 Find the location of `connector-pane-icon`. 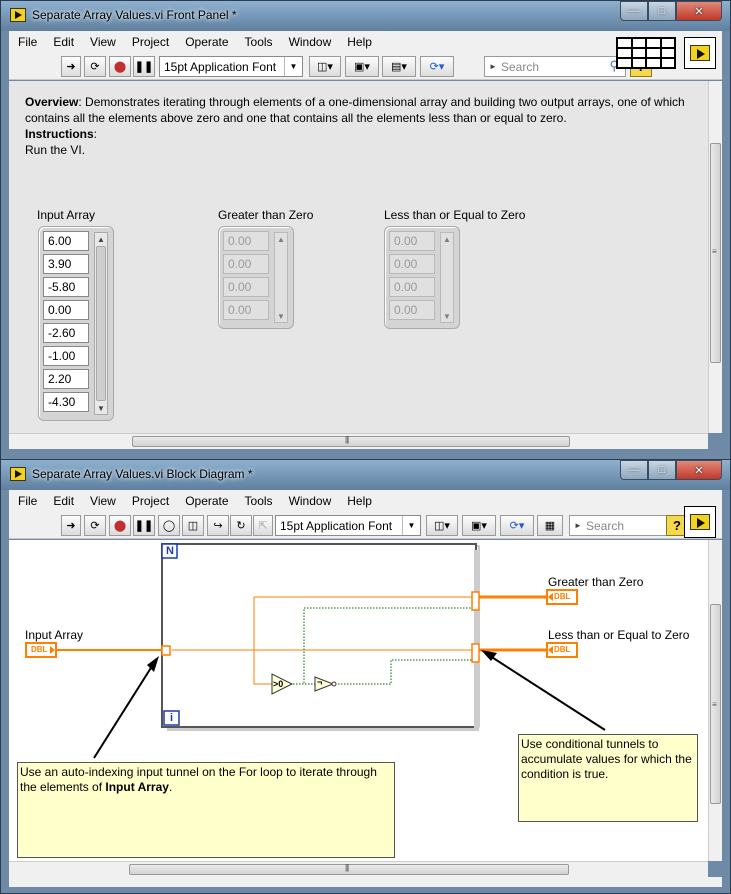

connector-pane-icon is located at coordinates (646, 53).